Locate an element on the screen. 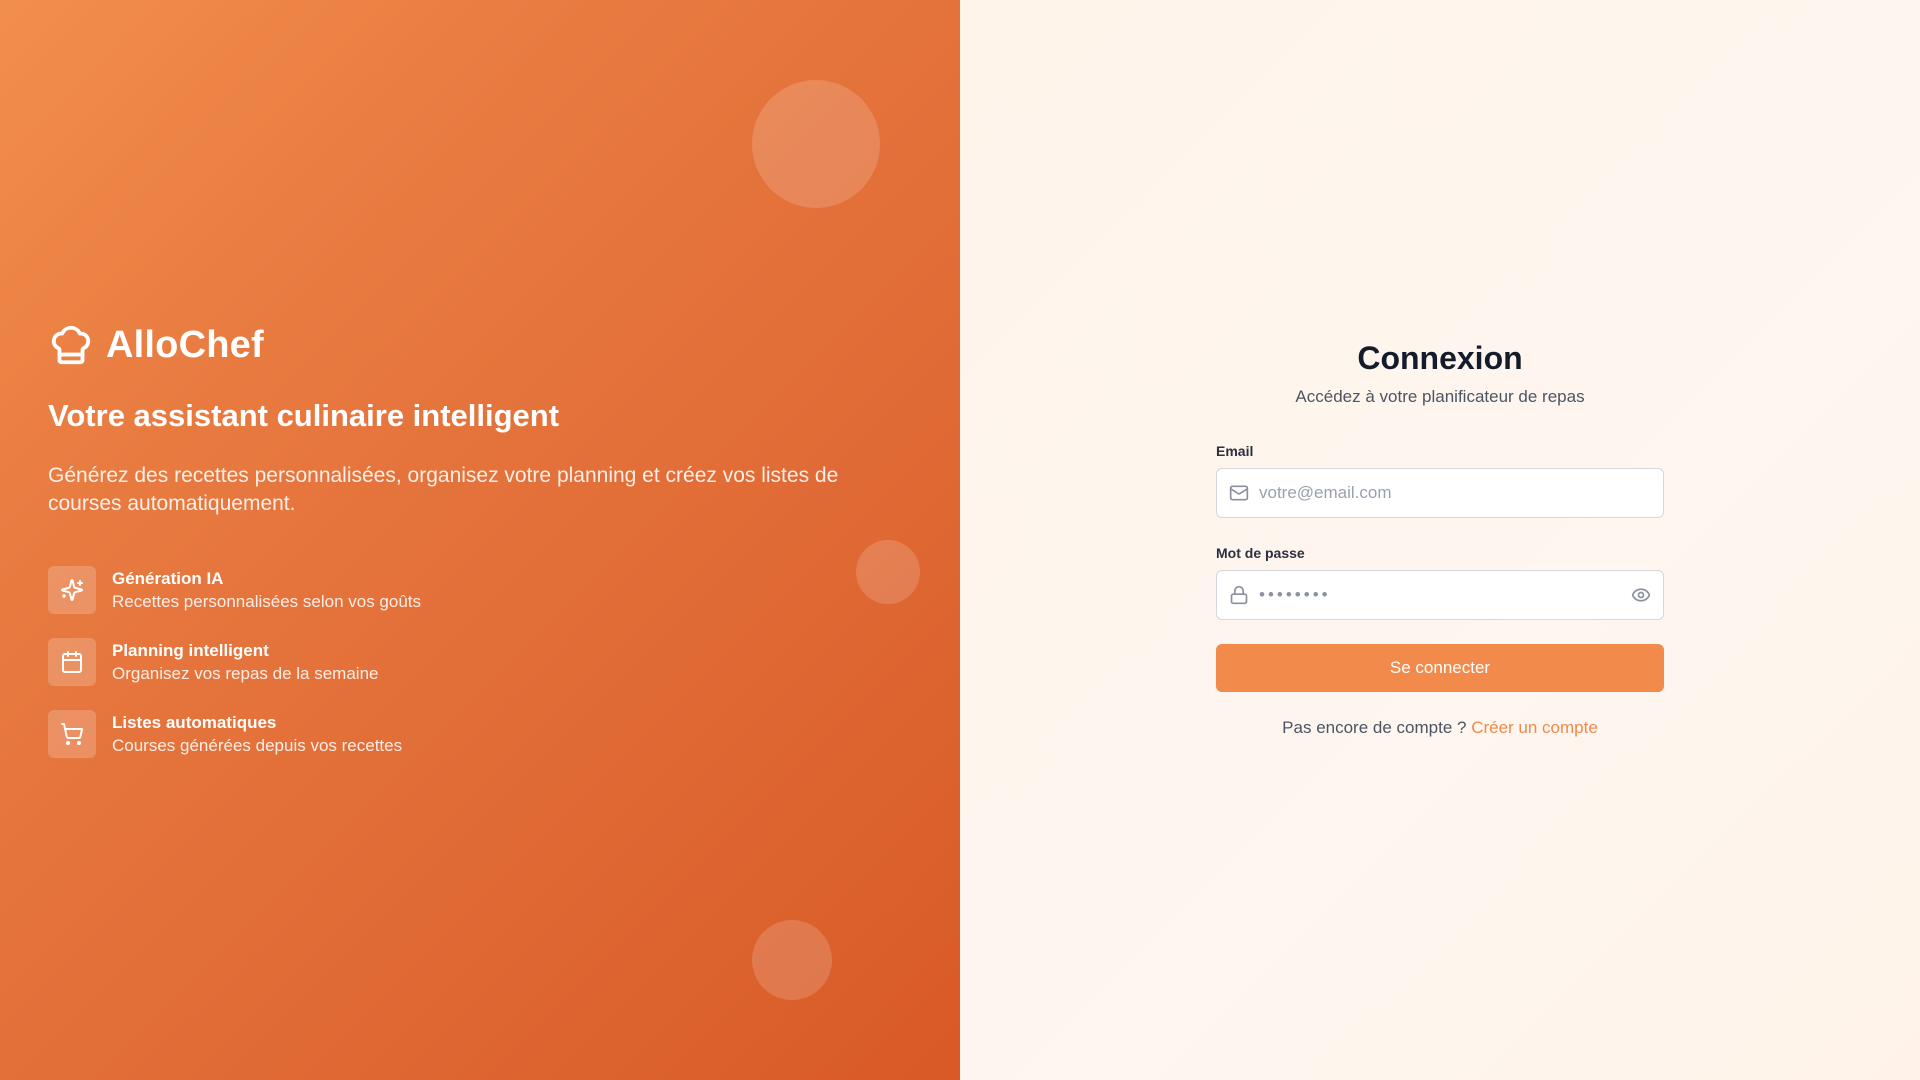  feature-title: Génération IA is located at coordinates (168, 578).